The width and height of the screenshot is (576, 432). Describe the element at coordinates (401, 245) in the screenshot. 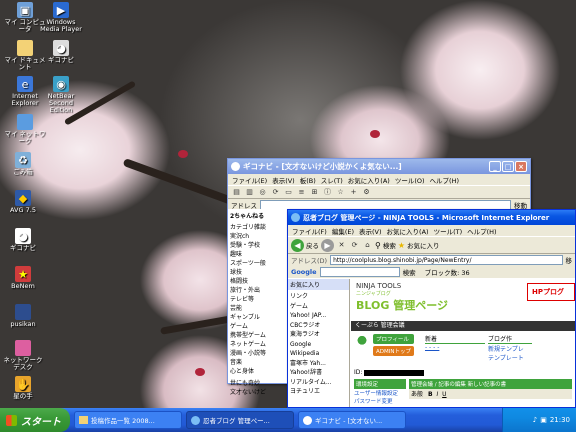

I see `favorites-star-icon: ★` at that location.